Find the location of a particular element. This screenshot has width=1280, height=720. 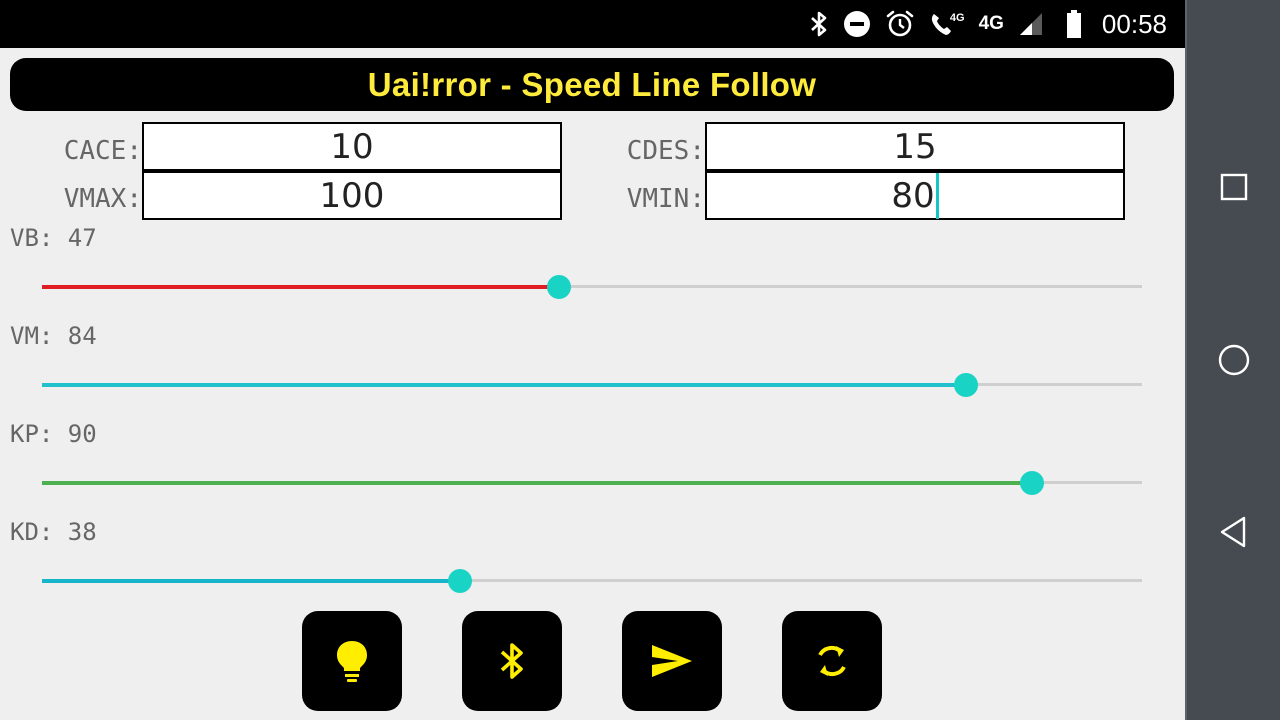

status-bar: 4G 4G 00:58 is located at coordinates (592, 24).